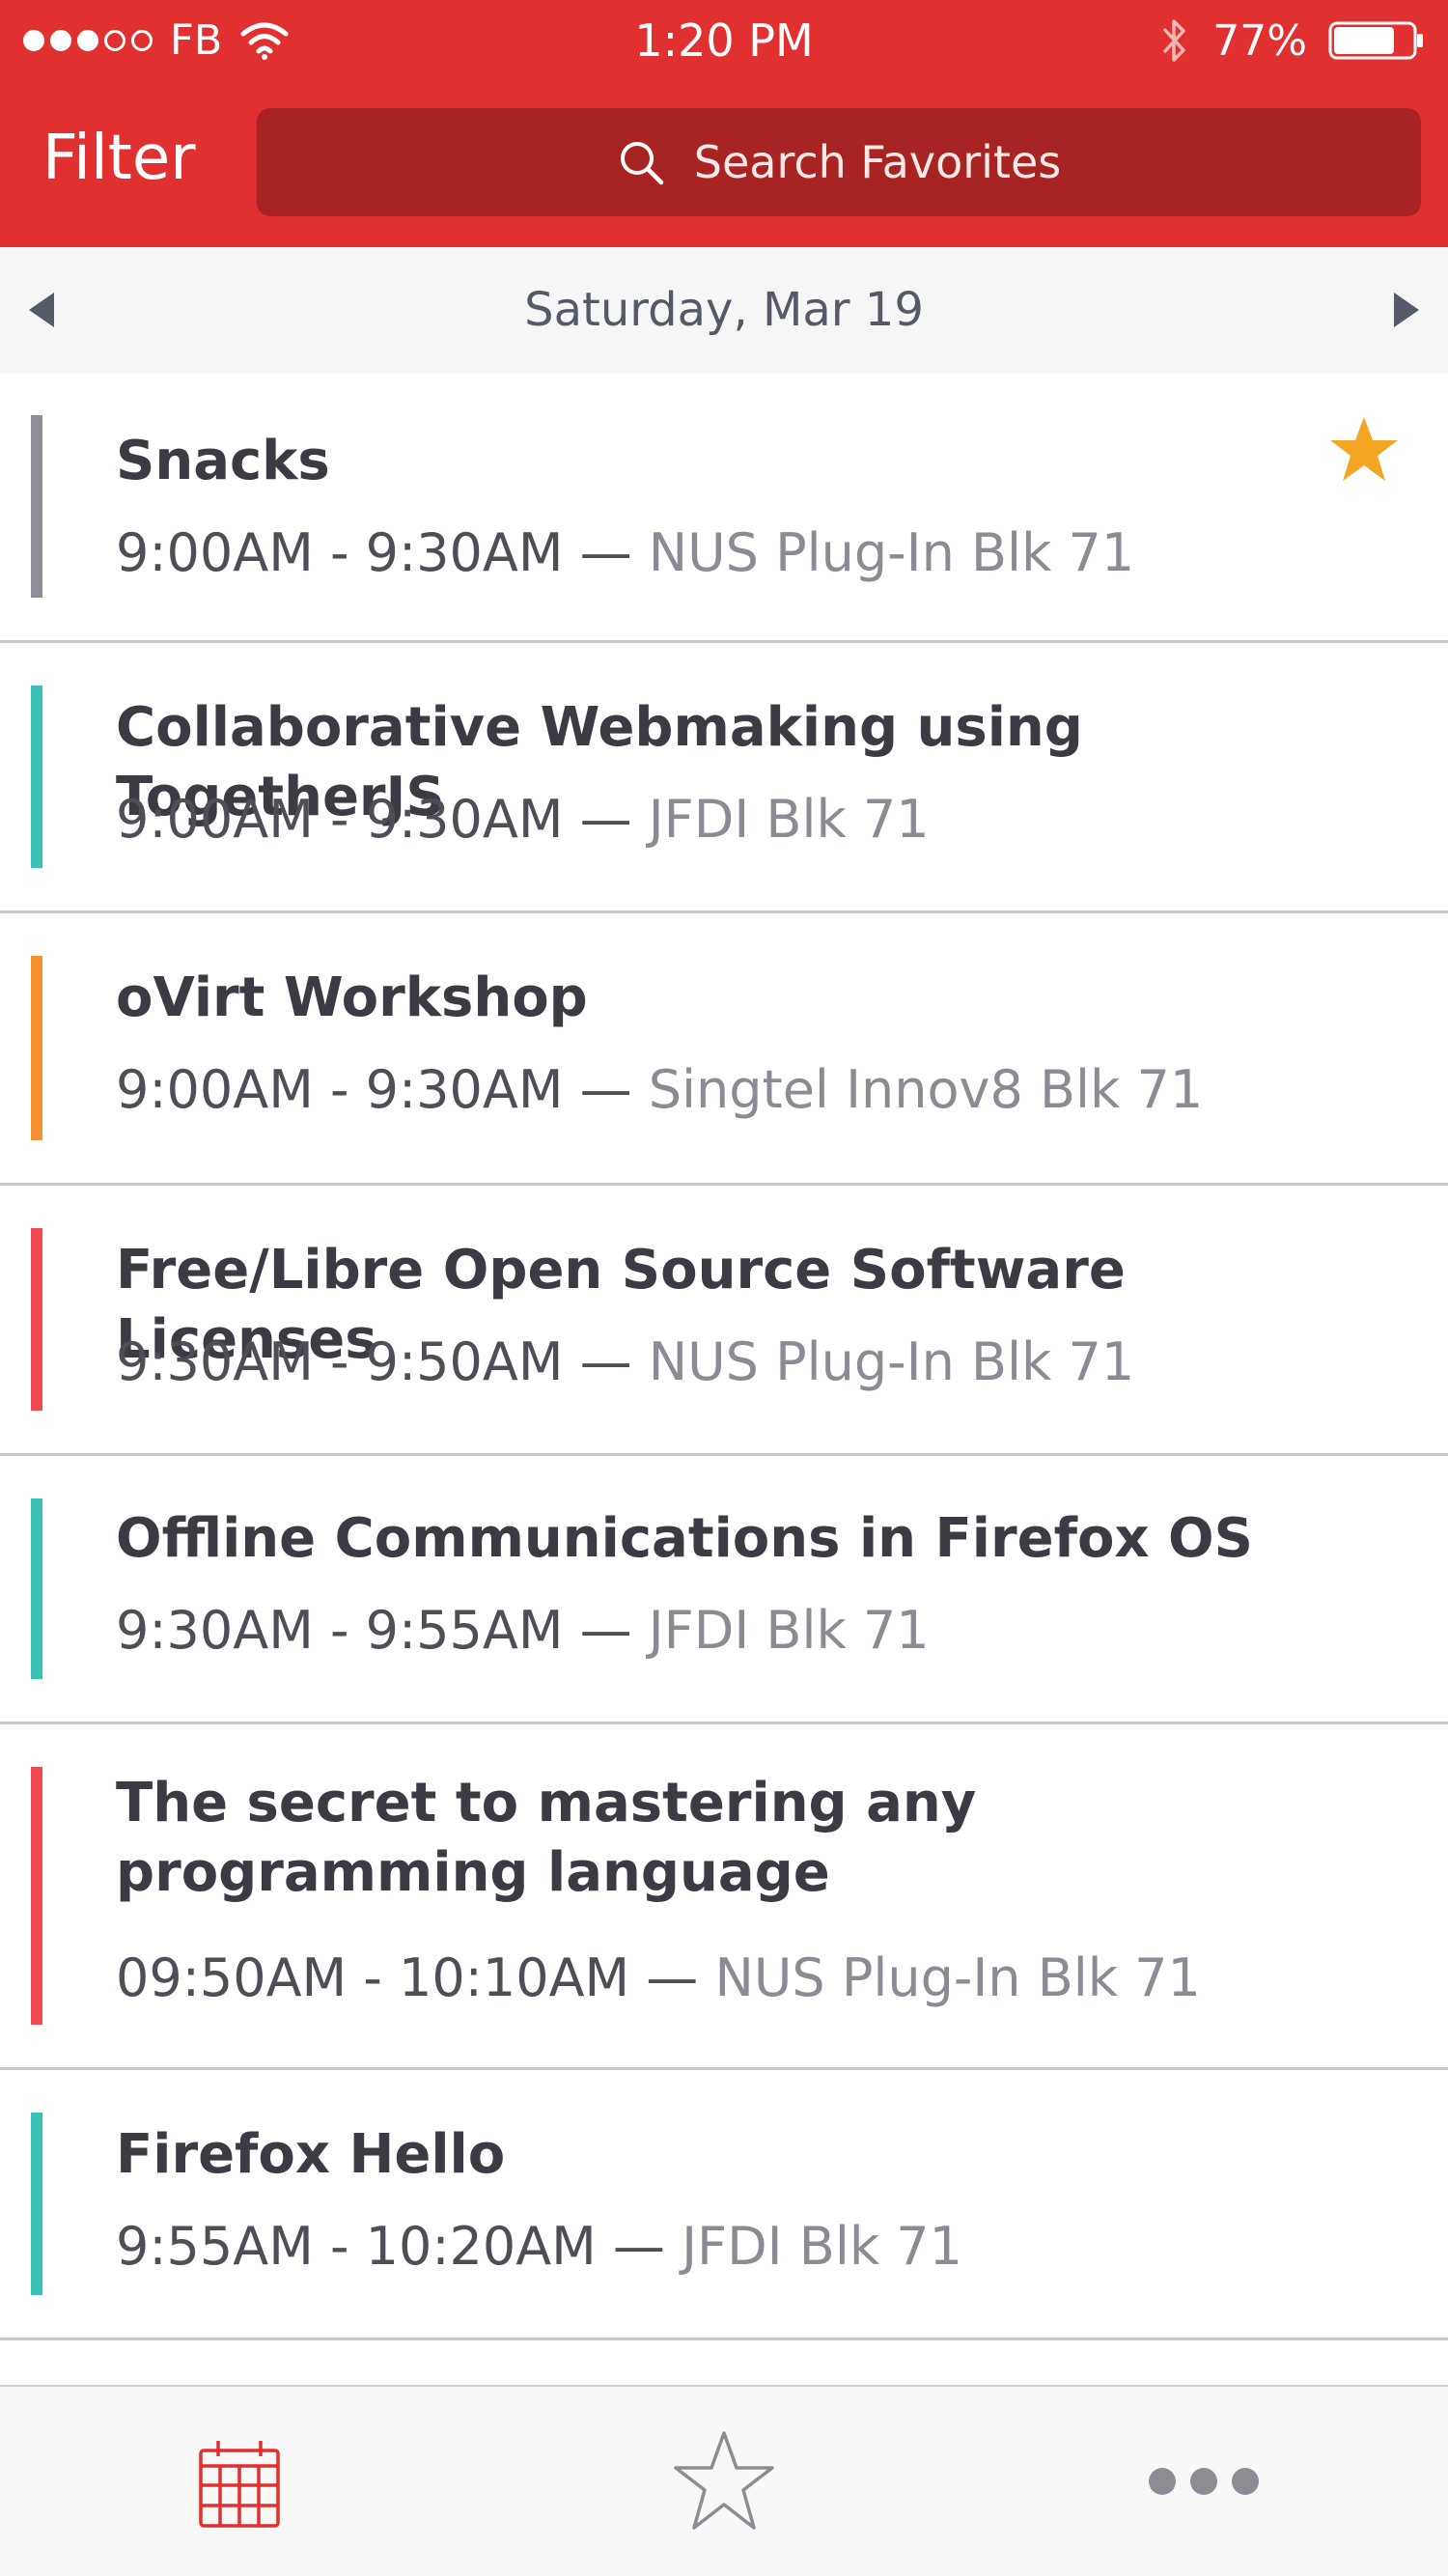 The height and width of the screenshot is (2576, 1448). What do you see at coordinates (340, 1631) in the screenshot?
I see `session-time: 9:30AM - 9:55AM` at bounding box center [340, 1631].